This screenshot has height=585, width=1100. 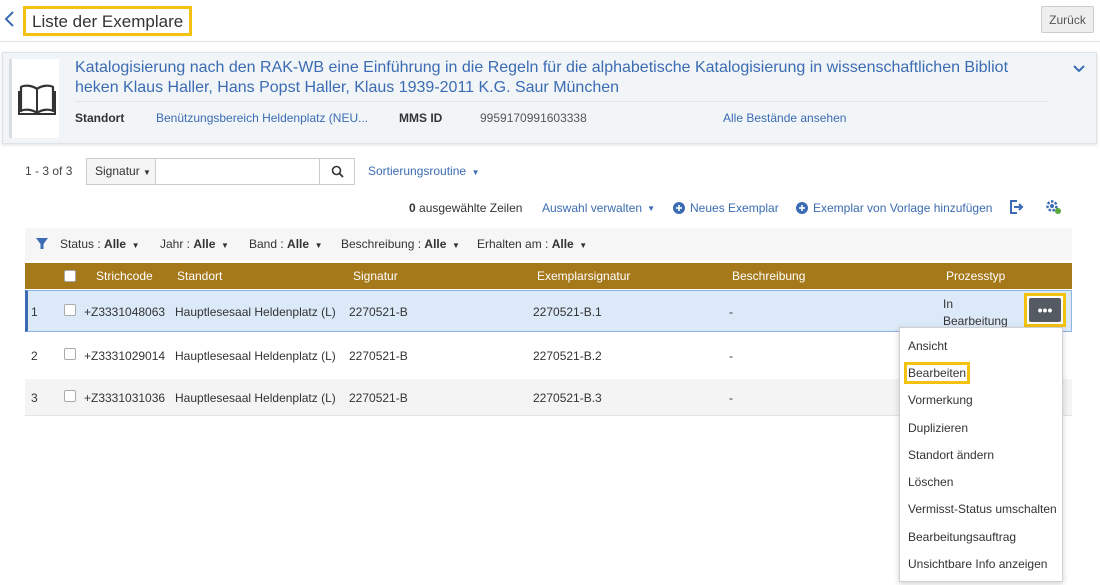 What do you see at coordinates (784, 118) in the screenshot?
I see `all-holdings-link: Alle Bestände ansehen` at bounding box center [784, 118].